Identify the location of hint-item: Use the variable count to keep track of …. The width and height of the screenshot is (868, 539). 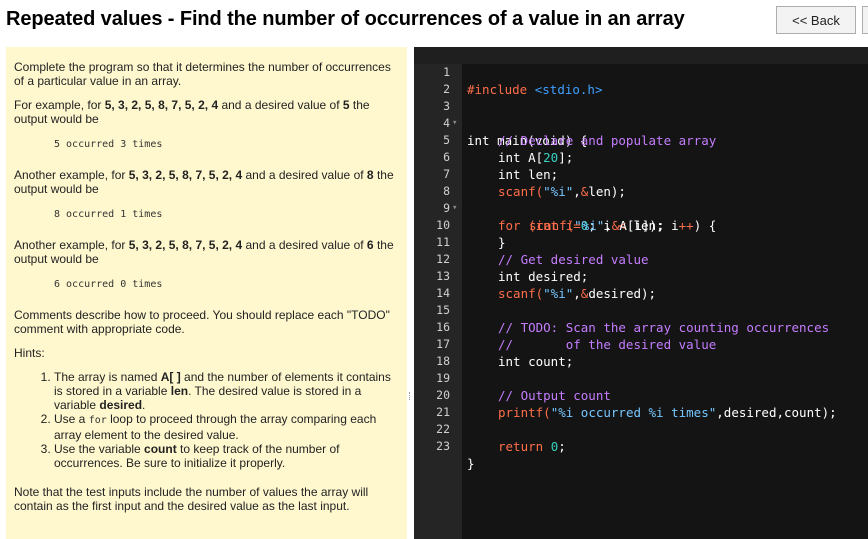
(226, 456).